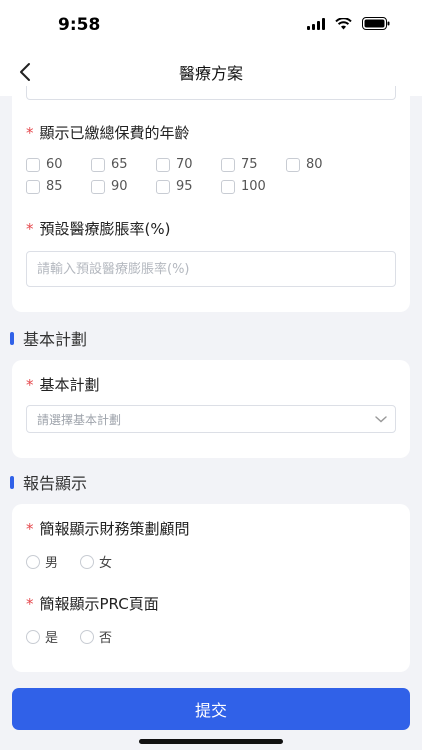 Image resolution: width=422 pixels, height=750 pixels. Describe the element at coordinates (42, 636) in the screenshot. I see `prc-radio-yes: 是` at that location.